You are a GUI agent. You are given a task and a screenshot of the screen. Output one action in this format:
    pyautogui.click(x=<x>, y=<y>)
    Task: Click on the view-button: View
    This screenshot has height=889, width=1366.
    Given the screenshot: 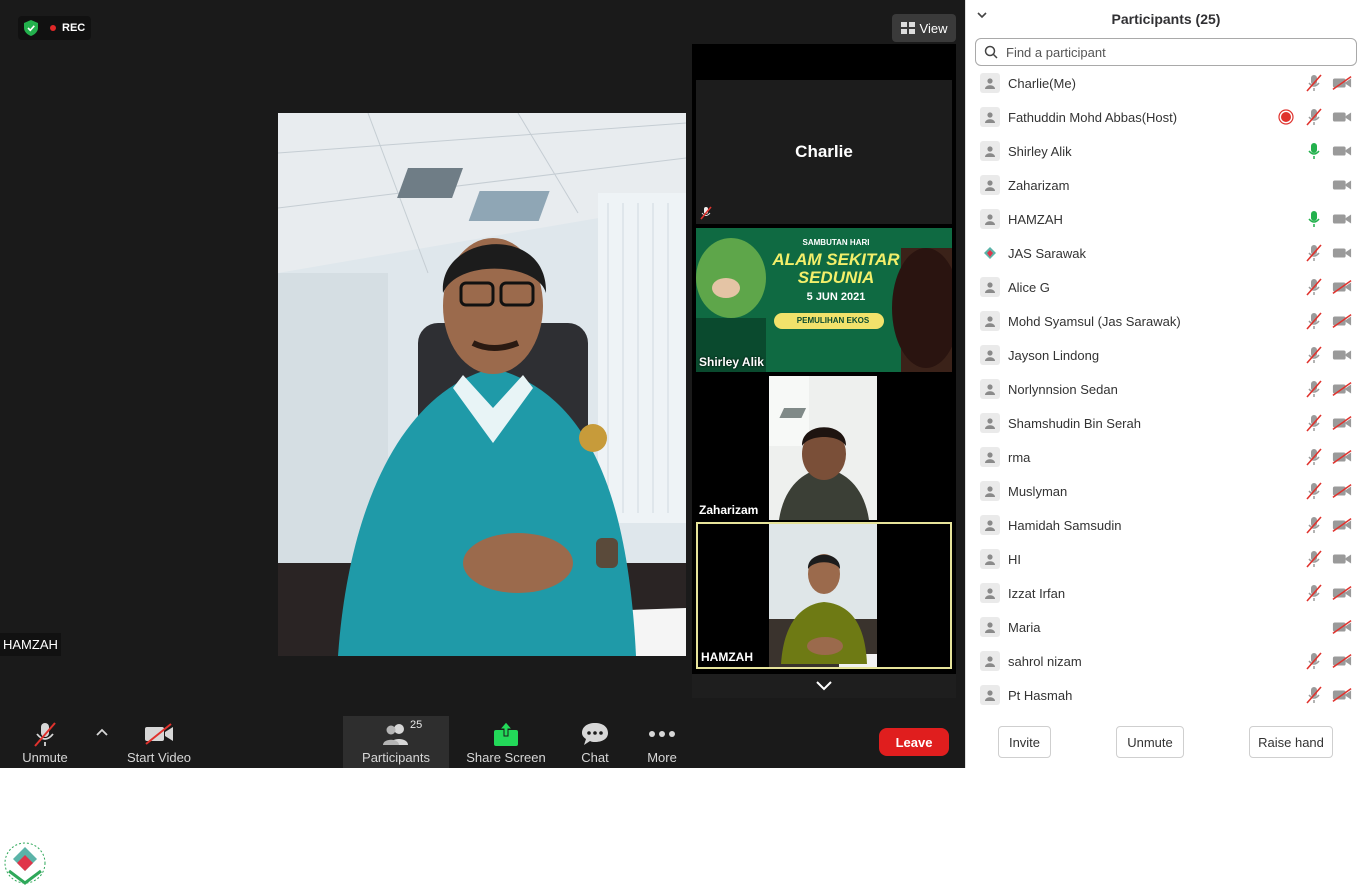 What is the action you would take?
    pyautogui.click(x=924, y=28)
    